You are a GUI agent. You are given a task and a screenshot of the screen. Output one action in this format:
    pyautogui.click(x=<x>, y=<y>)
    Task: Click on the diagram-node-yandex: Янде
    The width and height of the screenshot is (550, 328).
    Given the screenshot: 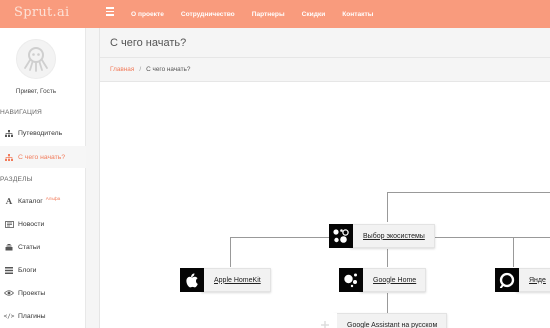 What is the action you would take?
    pyautogui.click(x=522, y=280)
    